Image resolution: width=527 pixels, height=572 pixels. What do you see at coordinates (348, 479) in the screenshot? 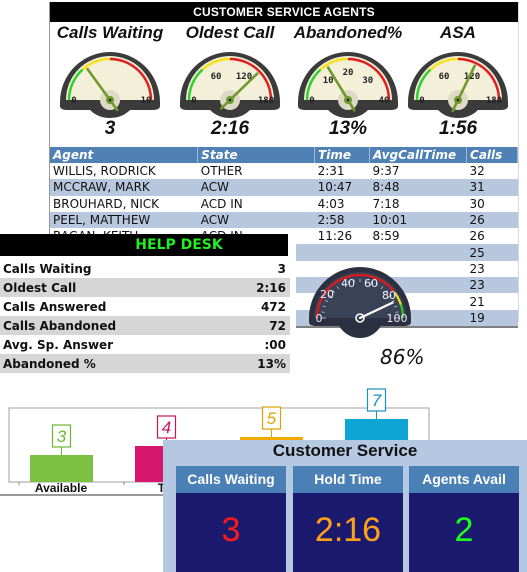
I see `tile-label: Hold Time` at bounding box center [348, 479].